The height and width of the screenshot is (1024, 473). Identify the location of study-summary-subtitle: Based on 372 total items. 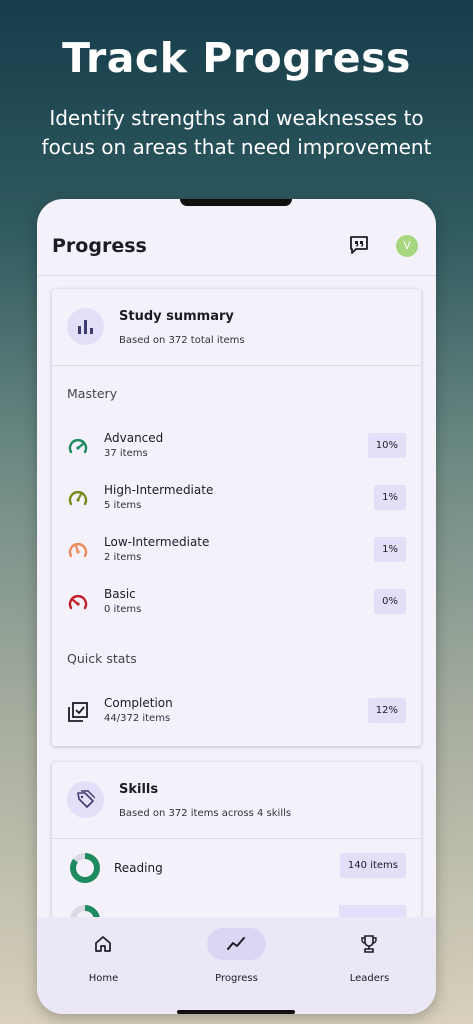
(182, 340).